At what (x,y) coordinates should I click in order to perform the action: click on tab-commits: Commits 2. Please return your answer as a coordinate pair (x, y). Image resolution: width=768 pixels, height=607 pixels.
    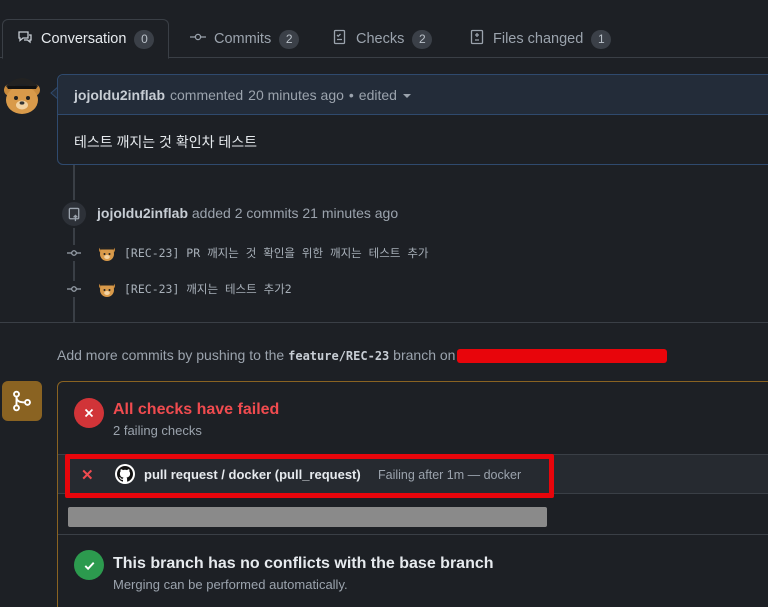
    Looking at the image, I should click on (244, 39).